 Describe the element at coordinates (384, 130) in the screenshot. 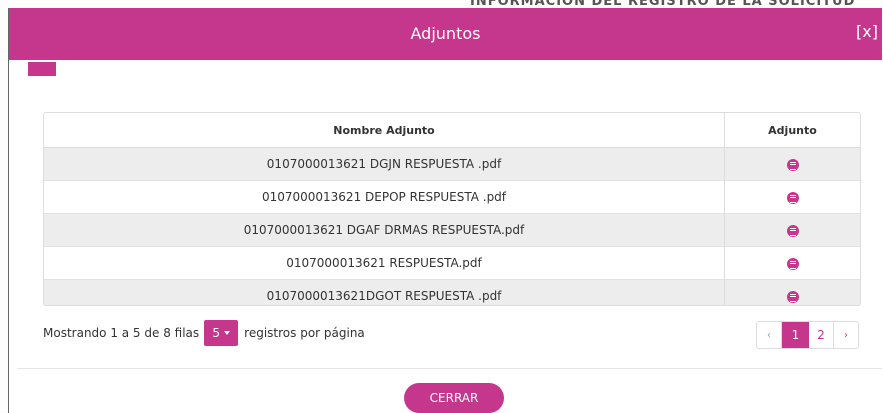

I see `column-header-name: Nombre Adjunto` at that location.